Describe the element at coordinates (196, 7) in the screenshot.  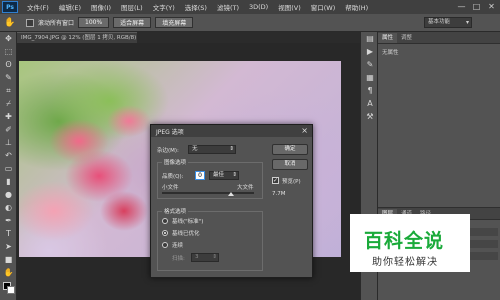
I see `menu-select: 选择(S)` at that location.